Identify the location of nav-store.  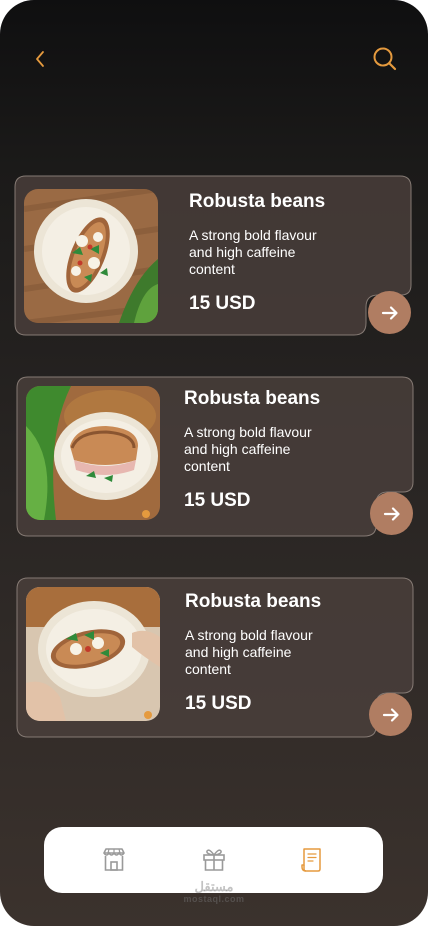
(114, 860).